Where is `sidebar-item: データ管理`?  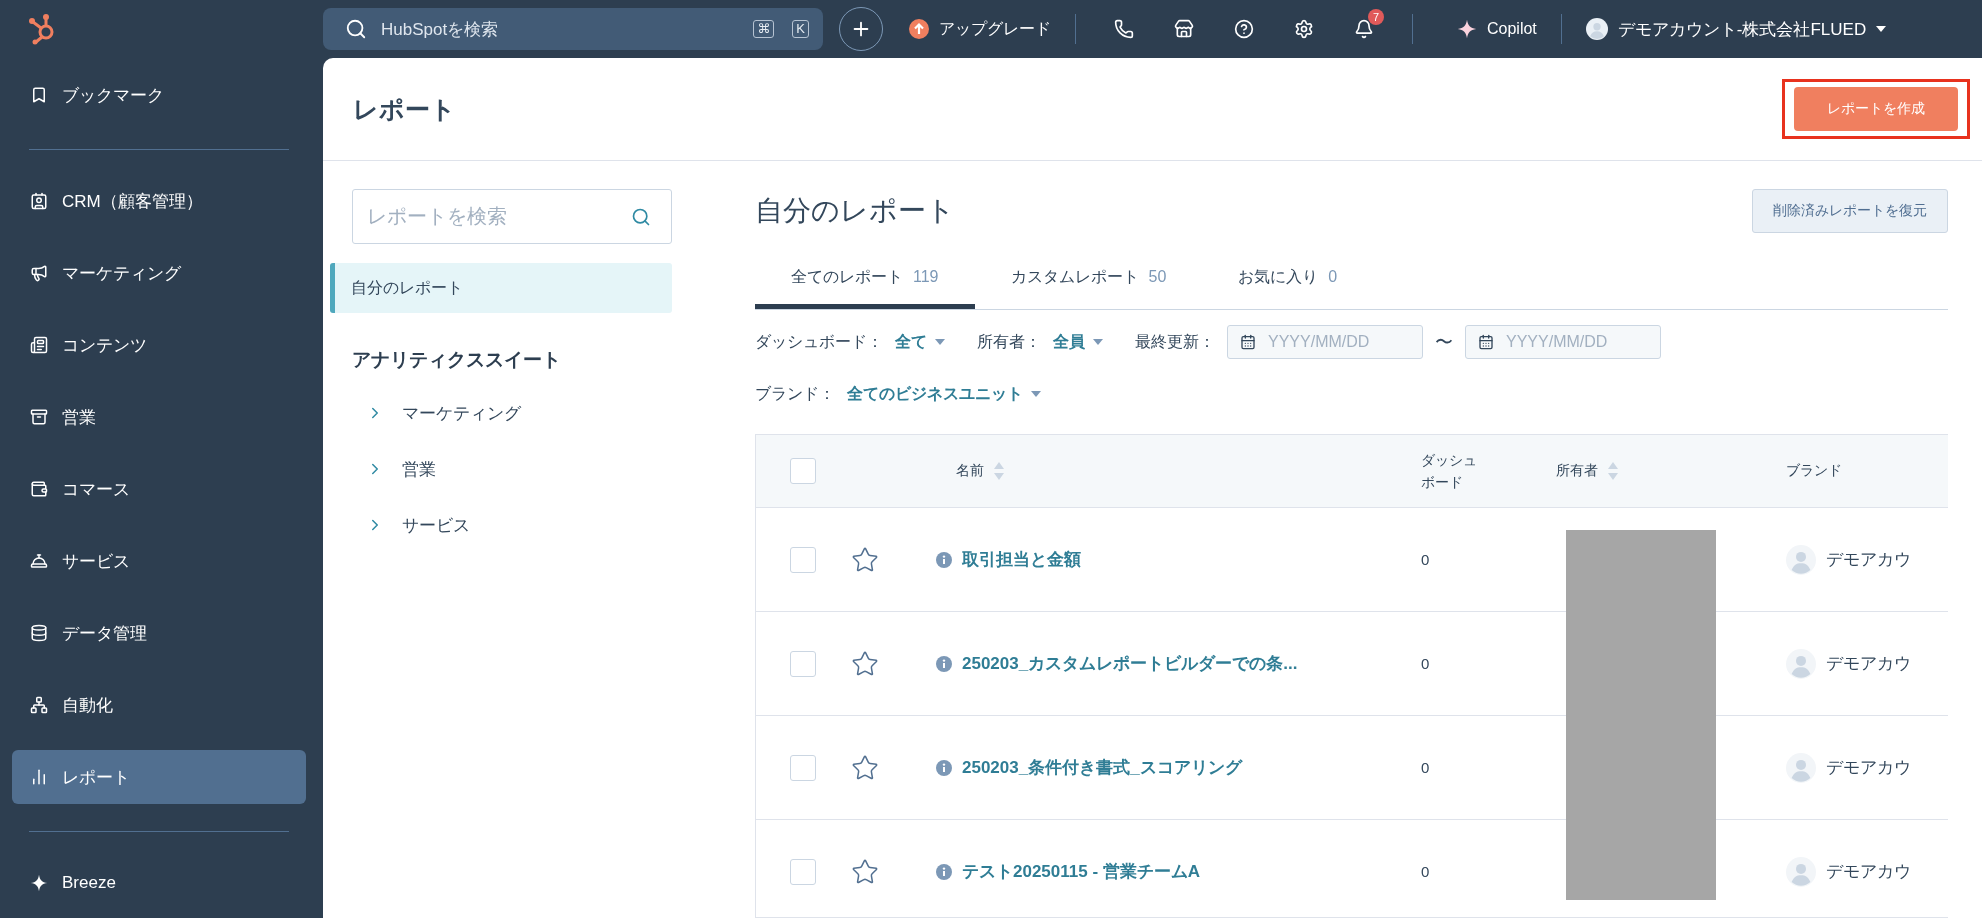 sidebar-item: データ管理 is located at coordinates (159, 633).